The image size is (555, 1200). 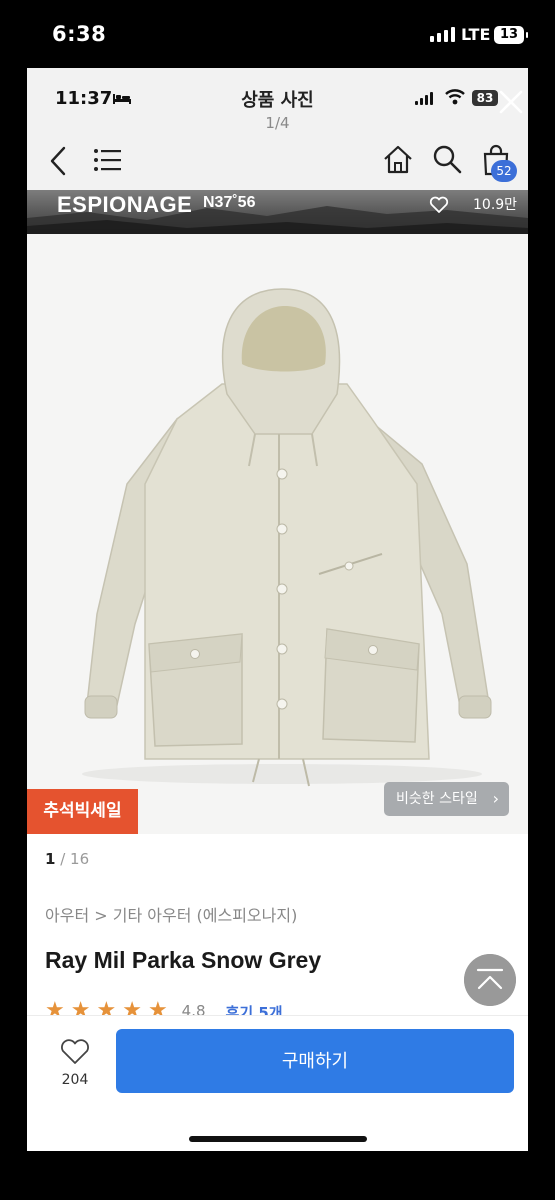 What do you see at coordinates (82, 811) in the screenshot?
I see `sale-tag: 추석빅세일` at bounding box center [82, 811].